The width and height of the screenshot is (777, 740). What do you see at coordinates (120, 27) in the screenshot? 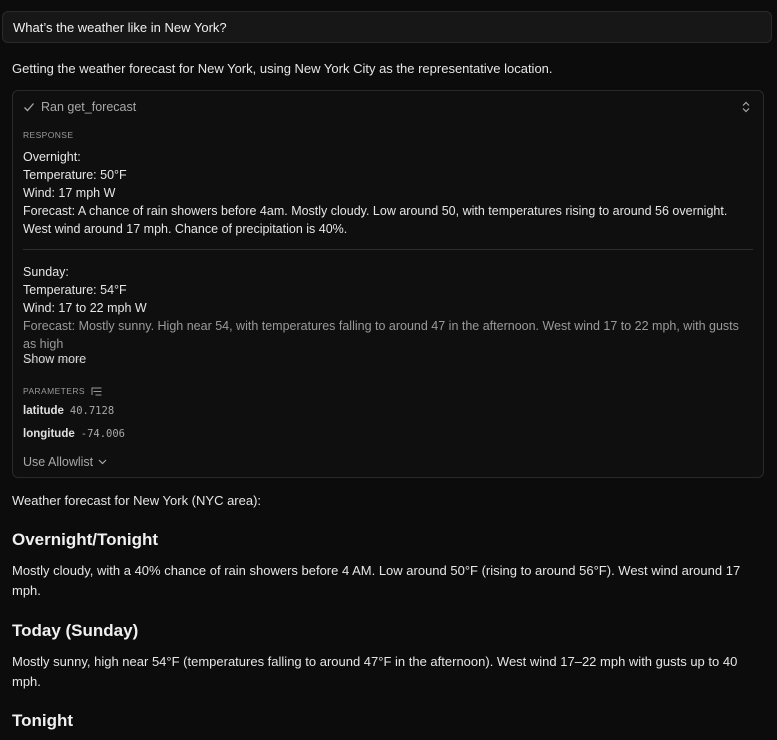
I see `user-message-text: What’s the weather like in New York?` at bounding box center [120, 27].